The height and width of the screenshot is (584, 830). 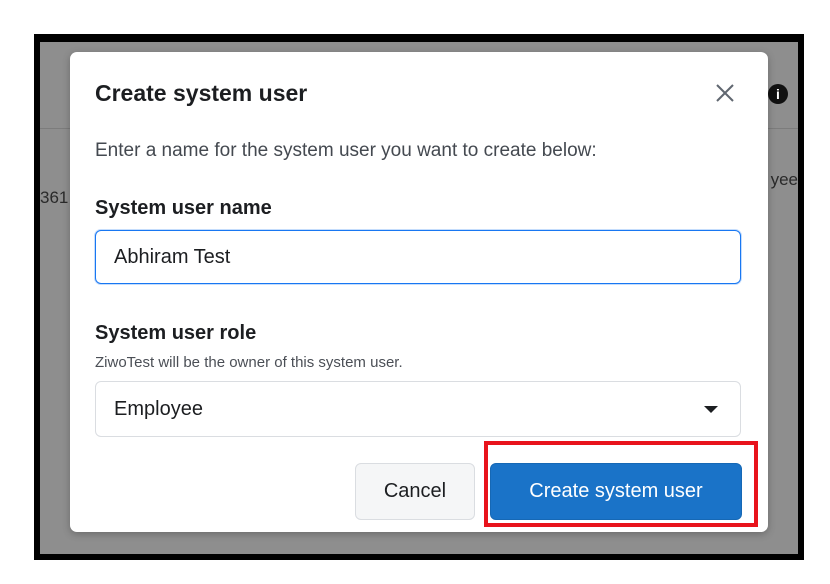 What do you see at coordinates (54, 197) in the screenshot?
I see `background-text-left: 361` at bounding box center [54, 197].